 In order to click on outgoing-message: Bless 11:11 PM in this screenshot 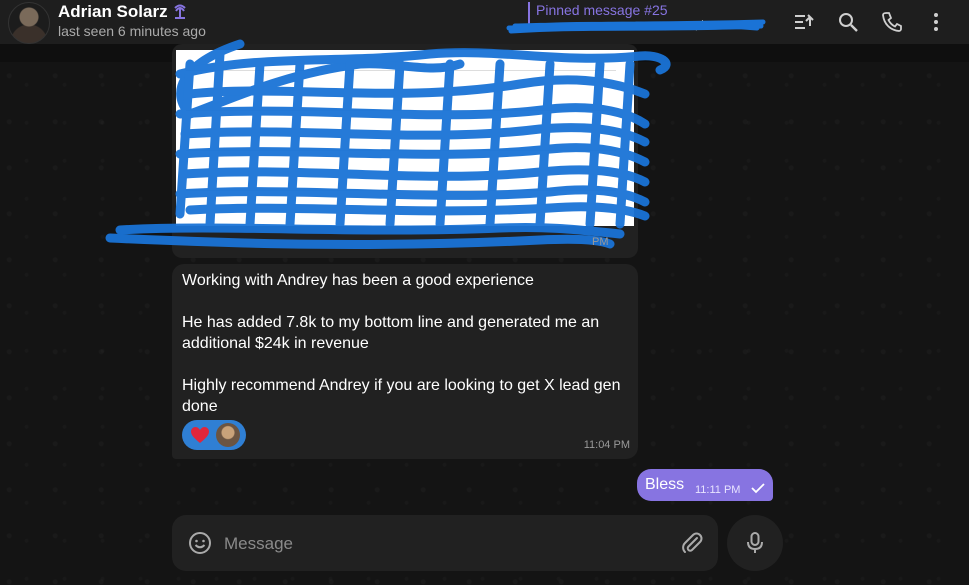, I will do `click(705, 485)`.